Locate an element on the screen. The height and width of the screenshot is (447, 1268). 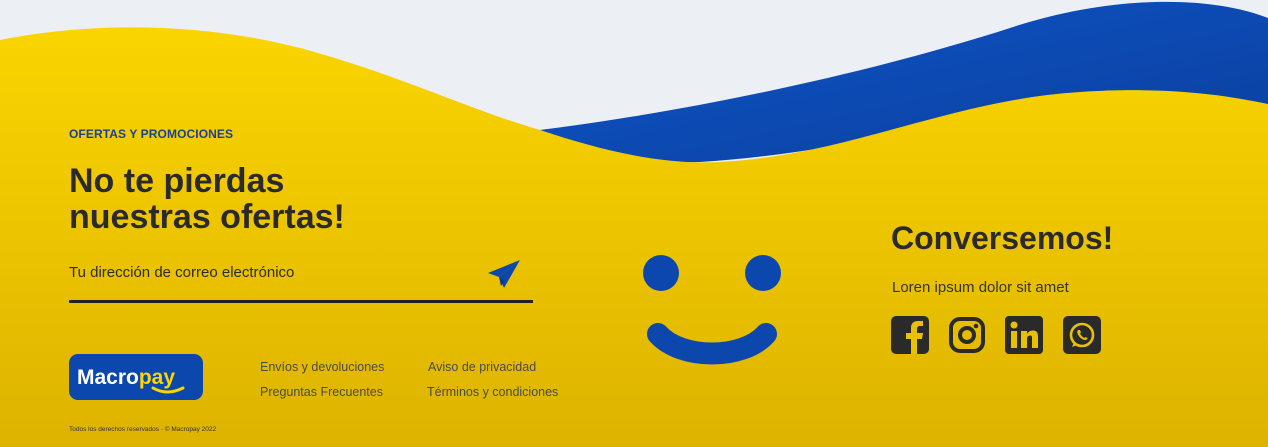
newsletter-headline: No te pierdas nuestras ofertas! is located at coordinates (207, 199).